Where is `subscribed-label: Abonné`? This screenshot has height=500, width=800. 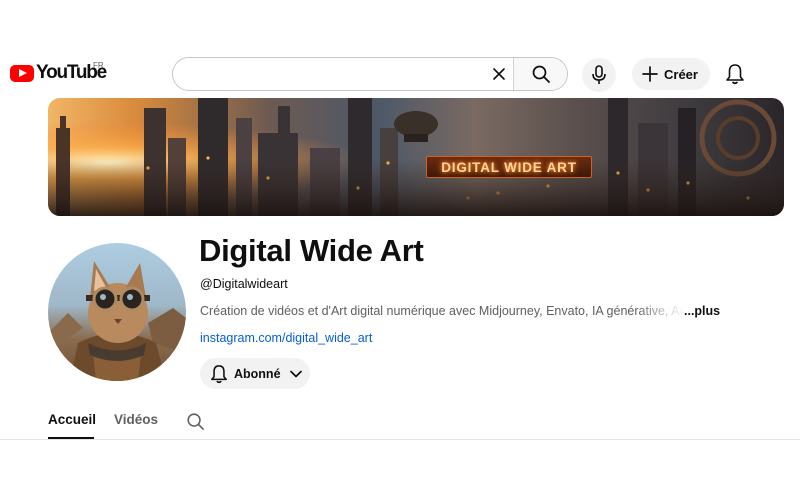
subscribed-label: Abonné is located at coordinates (257, 373).